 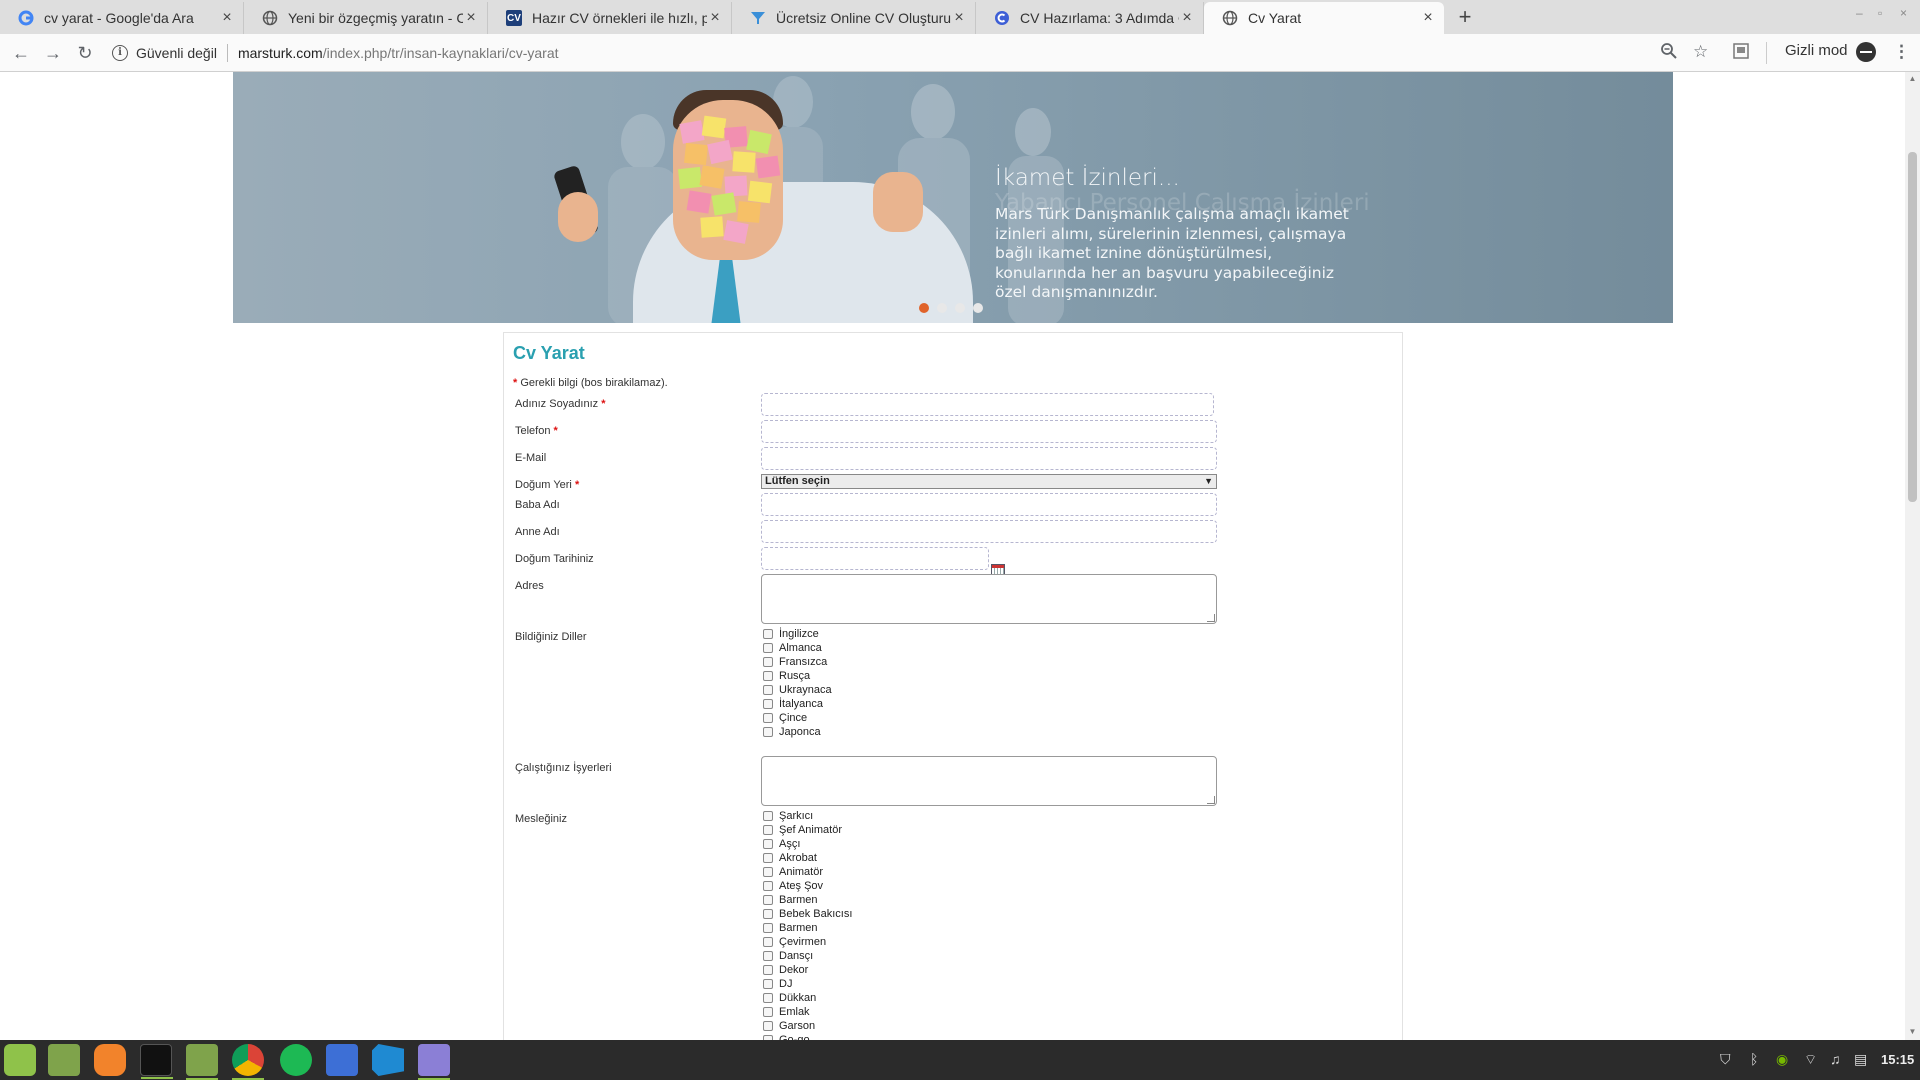 I want to click on profession-option: Animatör, so click(x=807, y=872).